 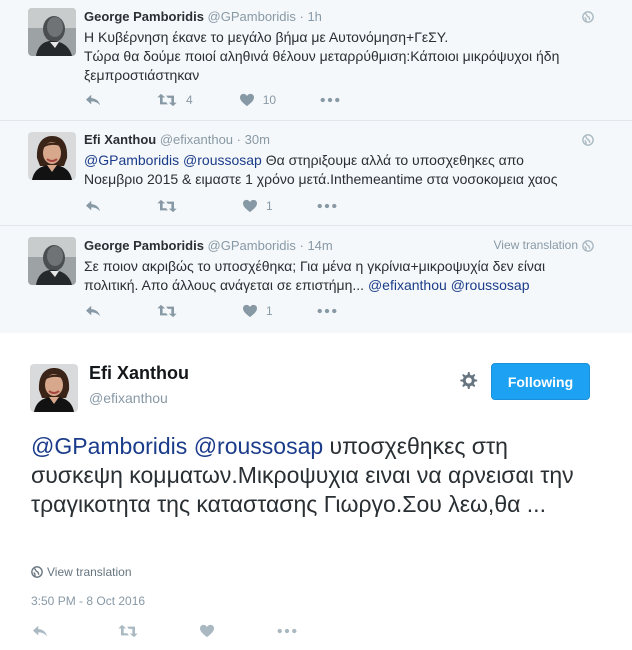 I want to click on like-button, so click(x=207, y=631).